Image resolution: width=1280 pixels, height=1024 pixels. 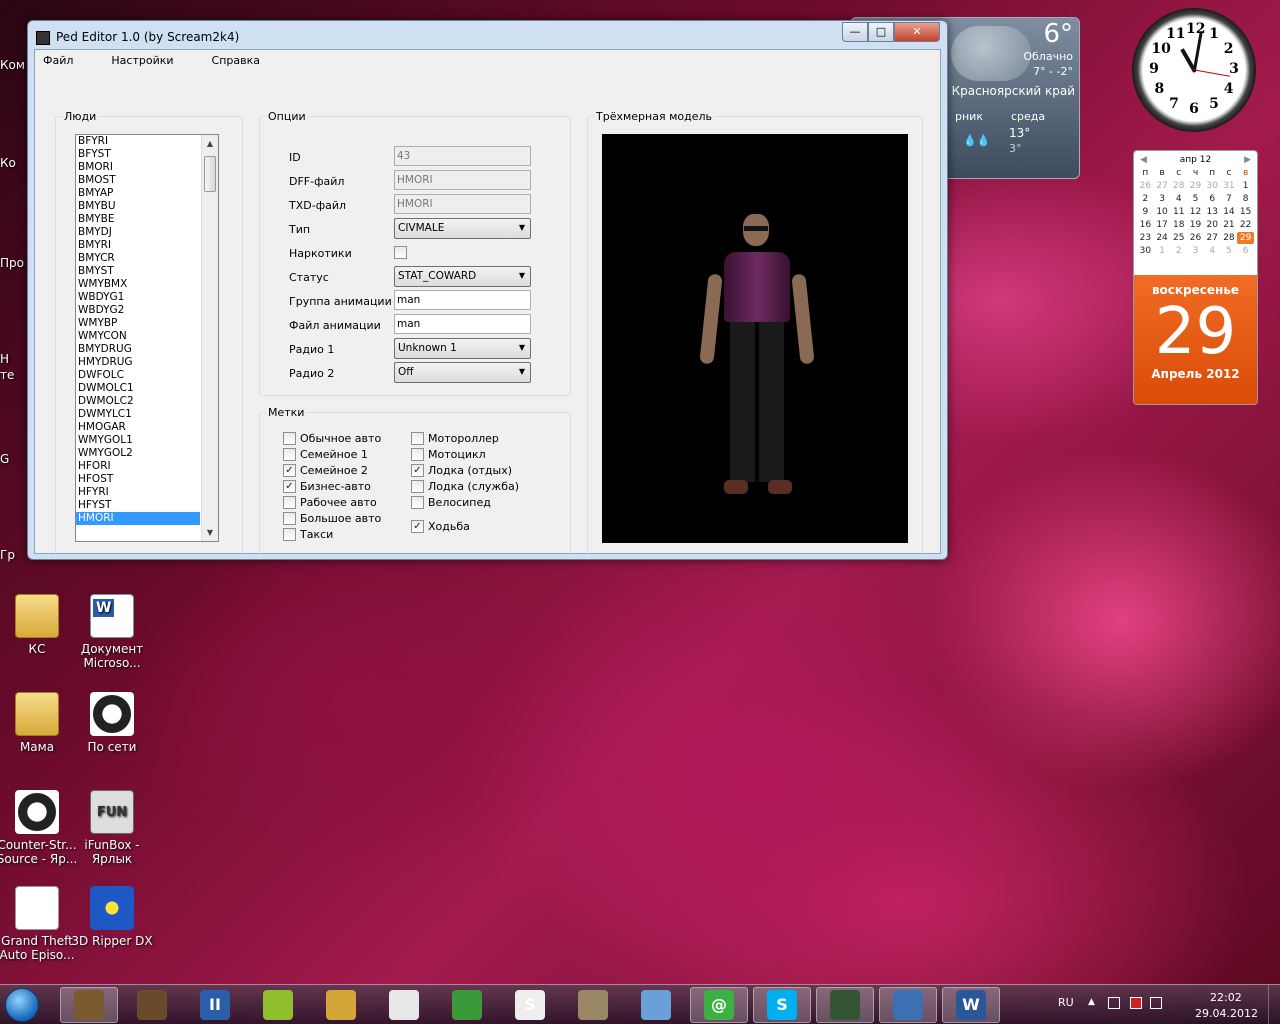 I want to click on taskbar-app-orb-button, so click(x=908, y=1004).